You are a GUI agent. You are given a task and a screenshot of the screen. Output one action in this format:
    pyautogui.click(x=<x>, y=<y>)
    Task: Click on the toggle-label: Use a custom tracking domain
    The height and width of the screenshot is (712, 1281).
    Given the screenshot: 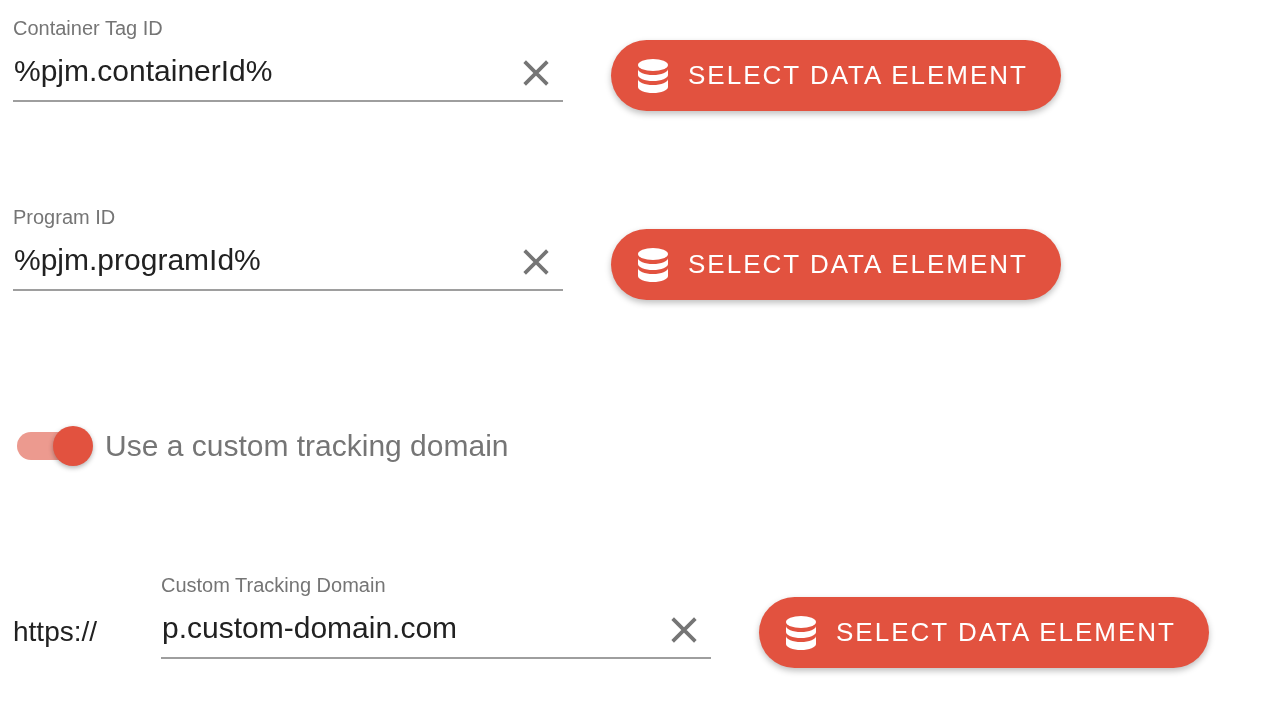 What is the action you would take?
    pyautogui.click(x=307, y=446)
    